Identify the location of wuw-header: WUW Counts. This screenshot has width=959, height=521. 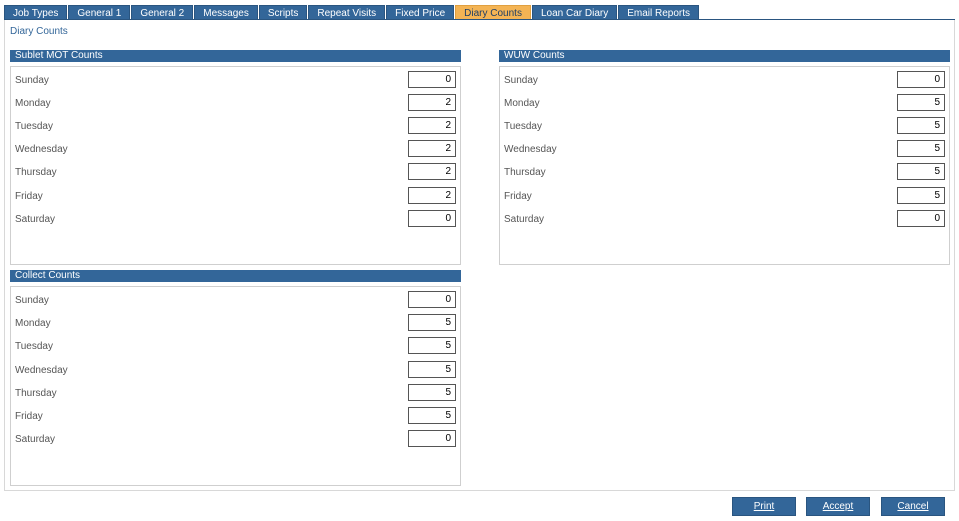
(724, 56).